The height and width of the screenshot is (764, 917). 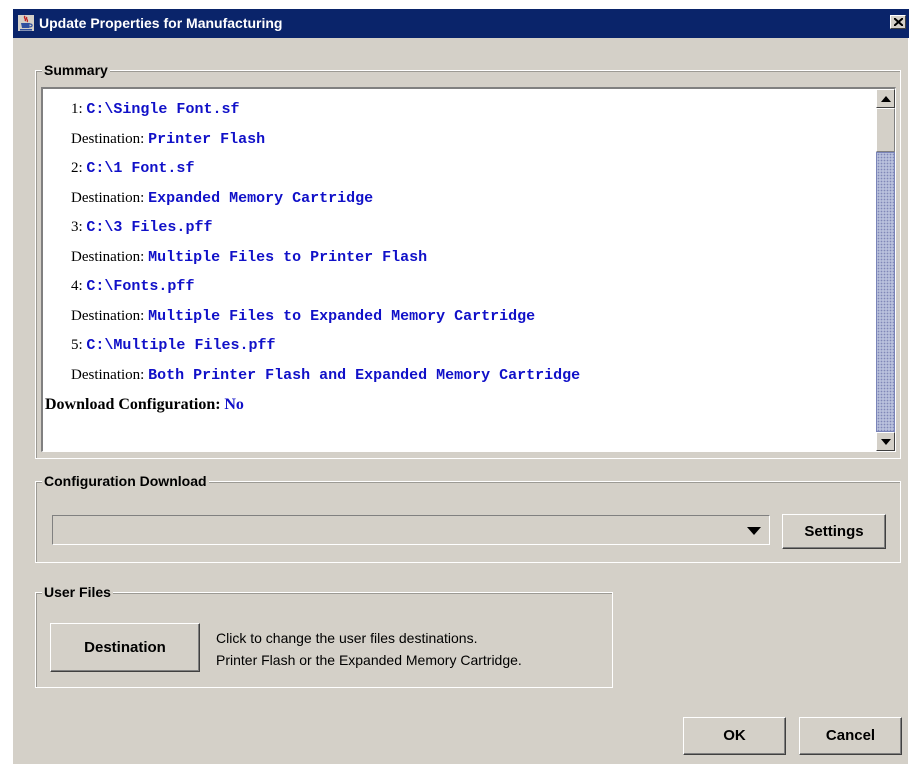 I want to click on destination-value: Expanded Memory Cartridge, so click(x=261, y=198).